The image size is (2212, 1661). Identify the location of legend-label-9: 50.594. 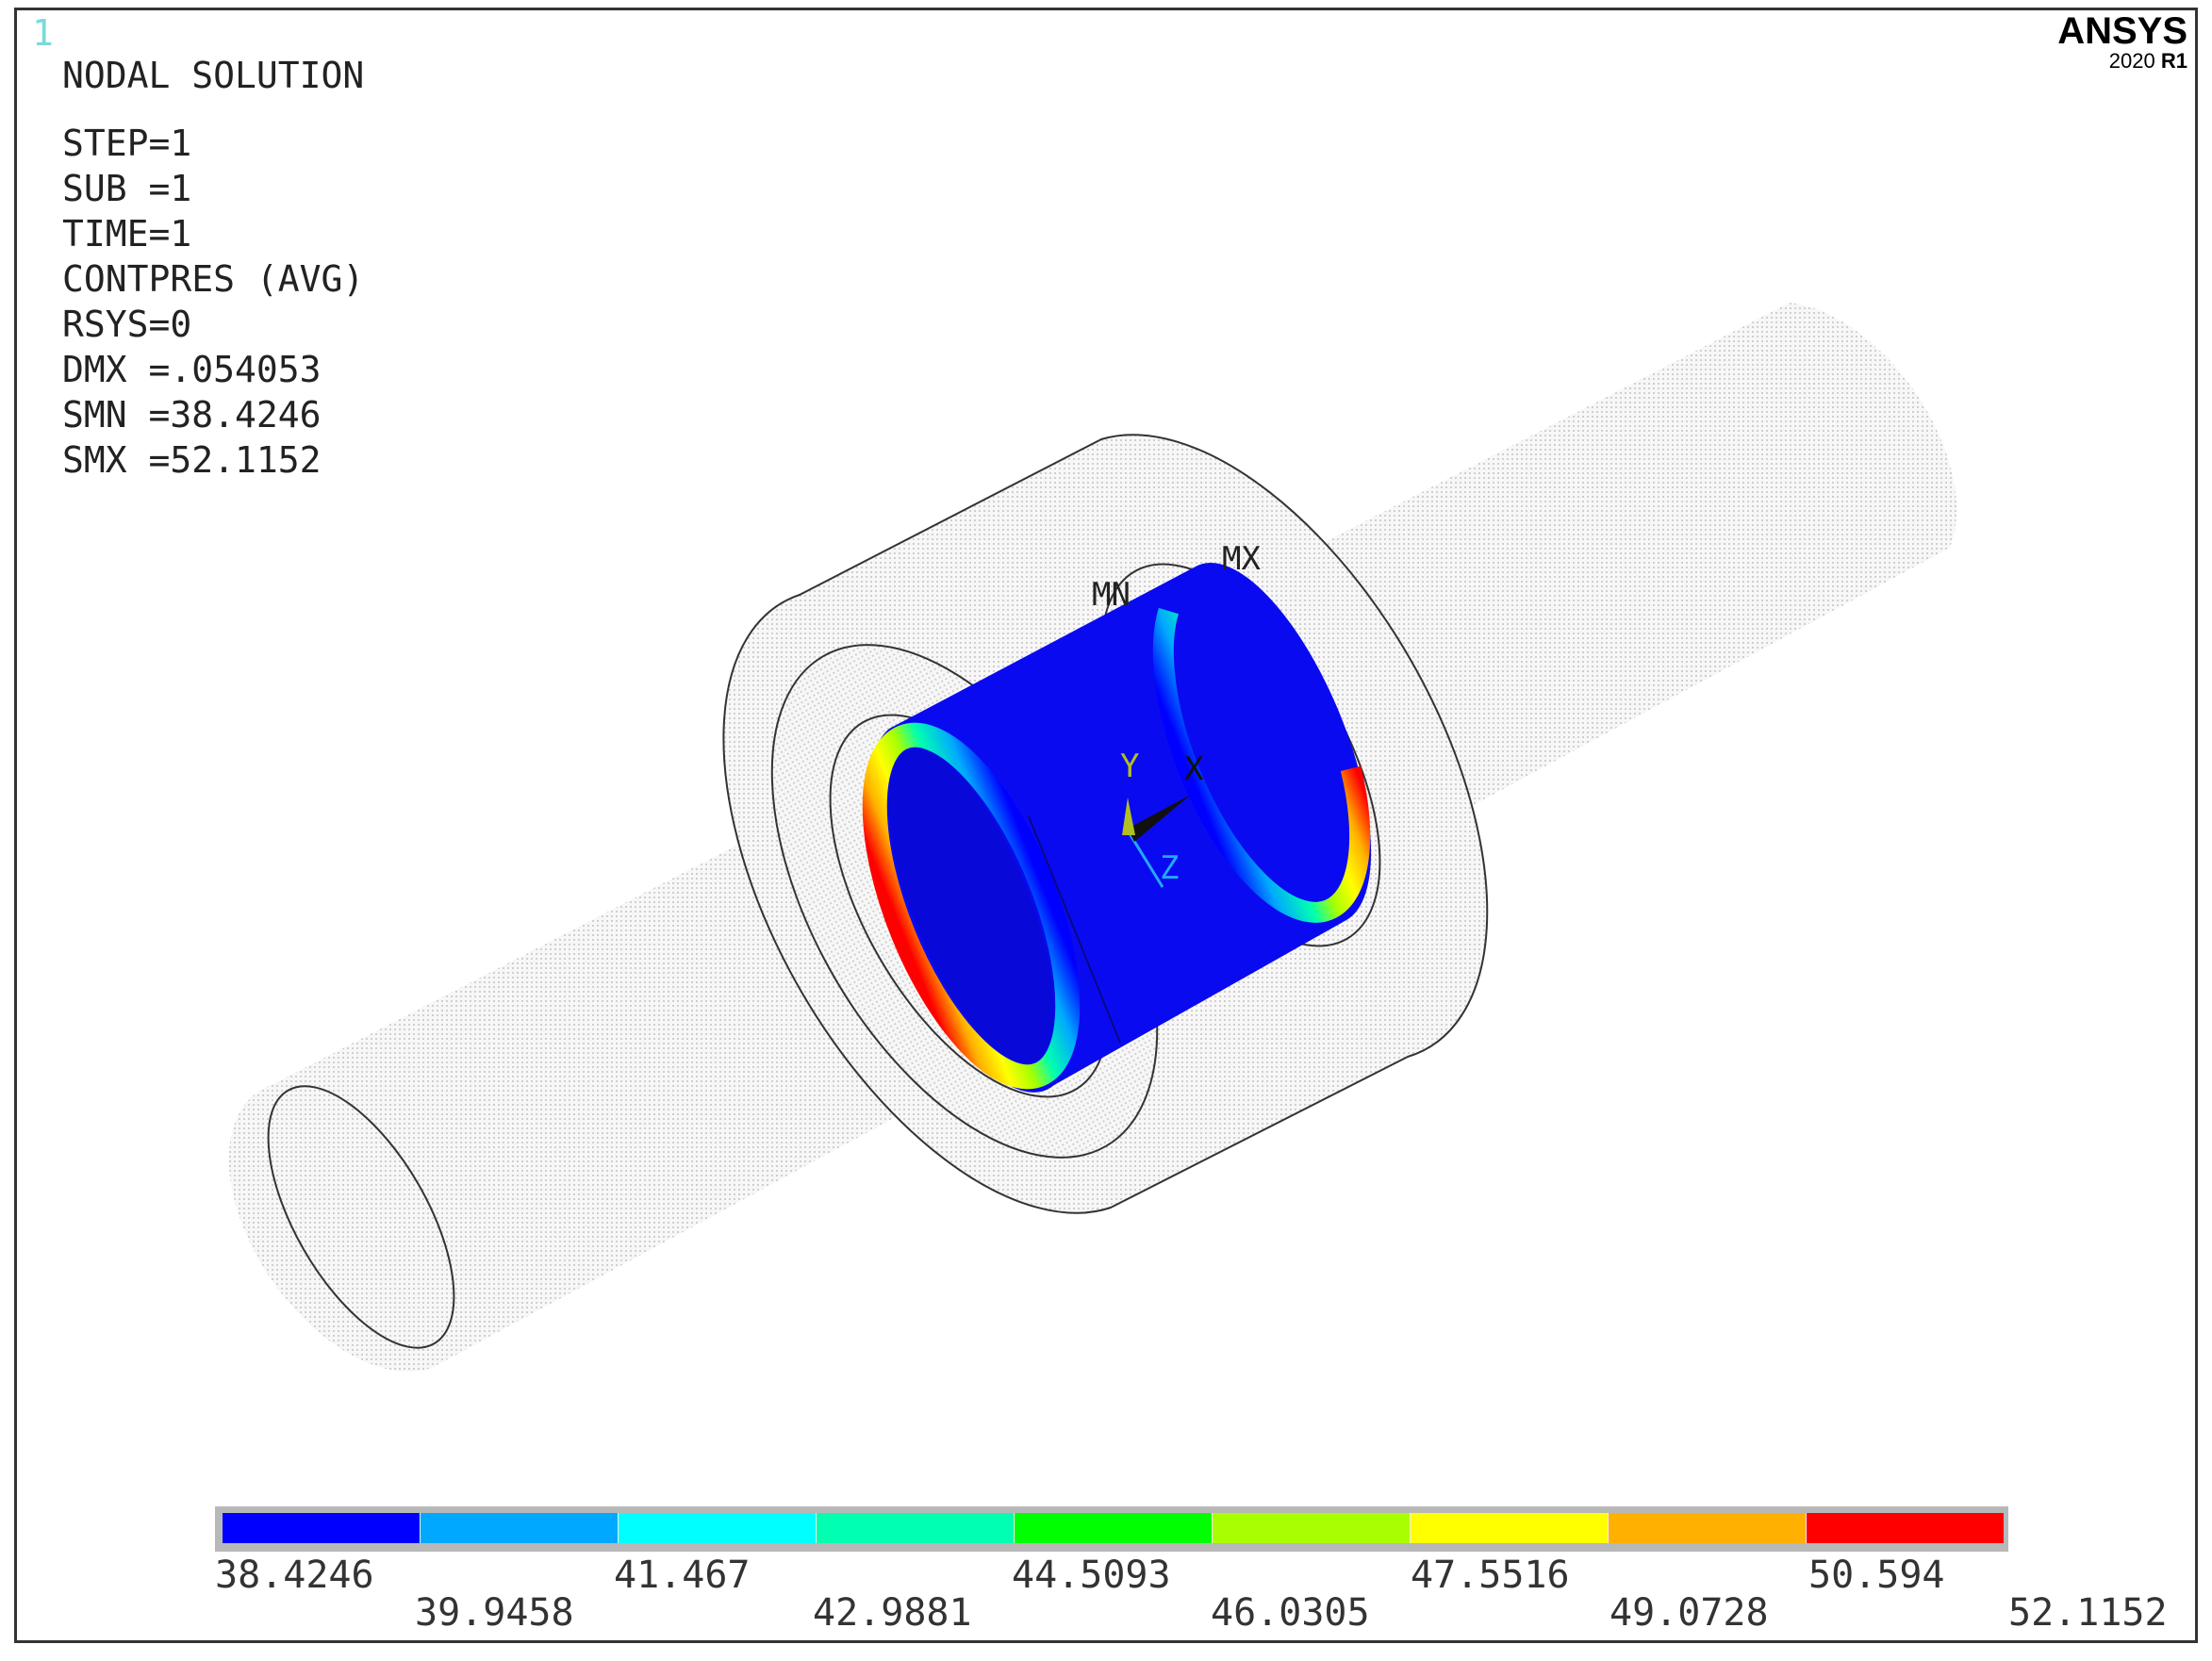
(1876, 1575).